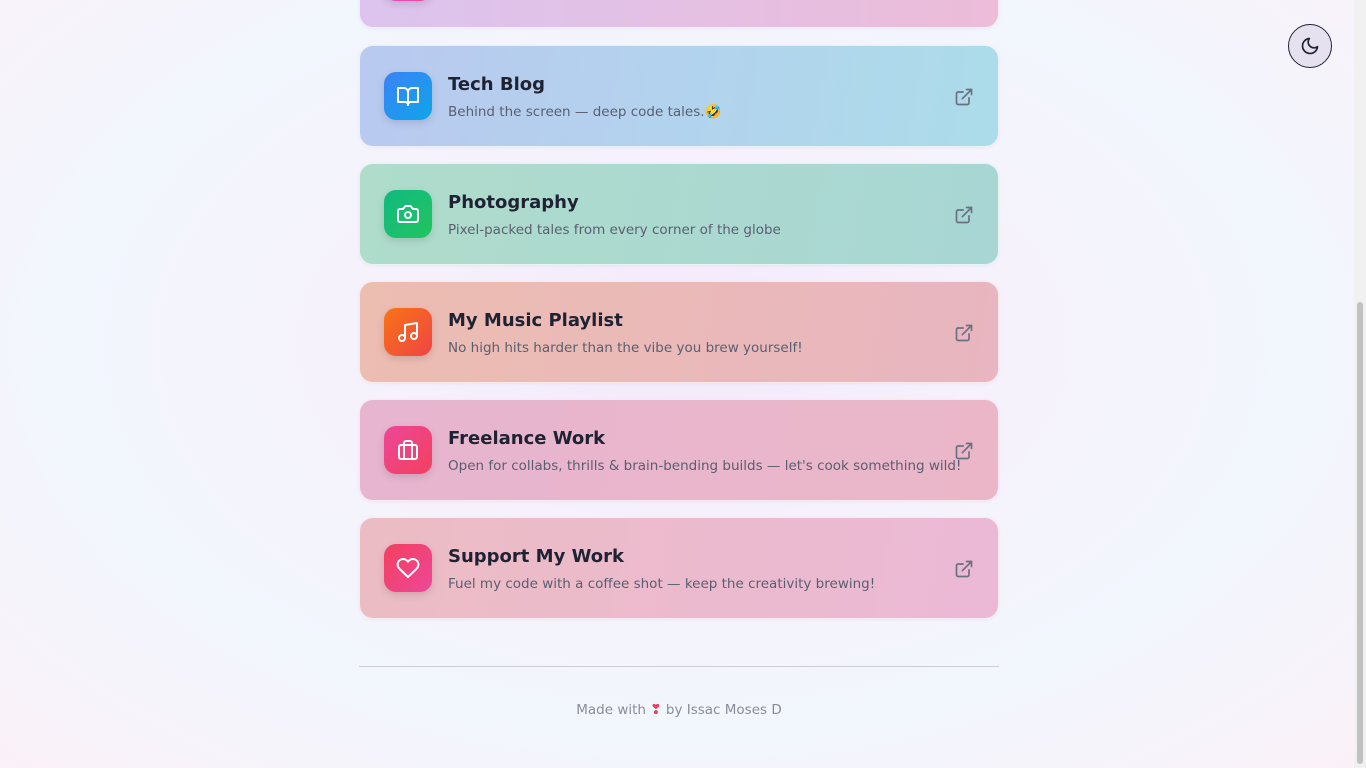 The height and width of the screenshot is (768, 1366). Describe the element at coordinates (535, 320) in the screenshot. I see `card-title: My Music Playlist` at that location.